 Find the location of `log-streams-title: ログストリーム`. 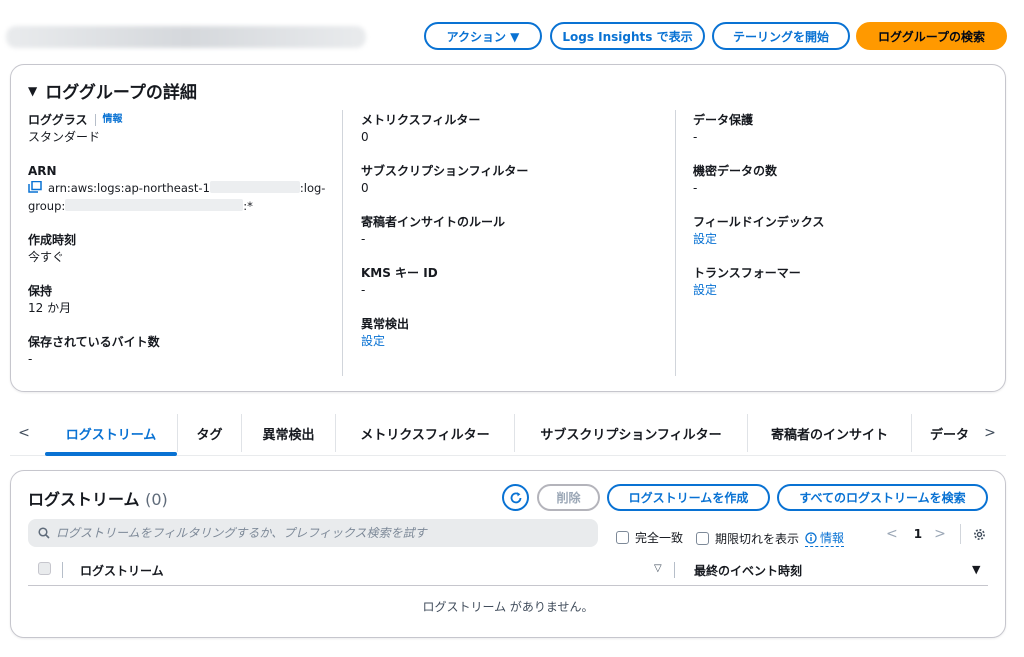

log-streams-title: ログストリーム is located at coordinates (84, 499).